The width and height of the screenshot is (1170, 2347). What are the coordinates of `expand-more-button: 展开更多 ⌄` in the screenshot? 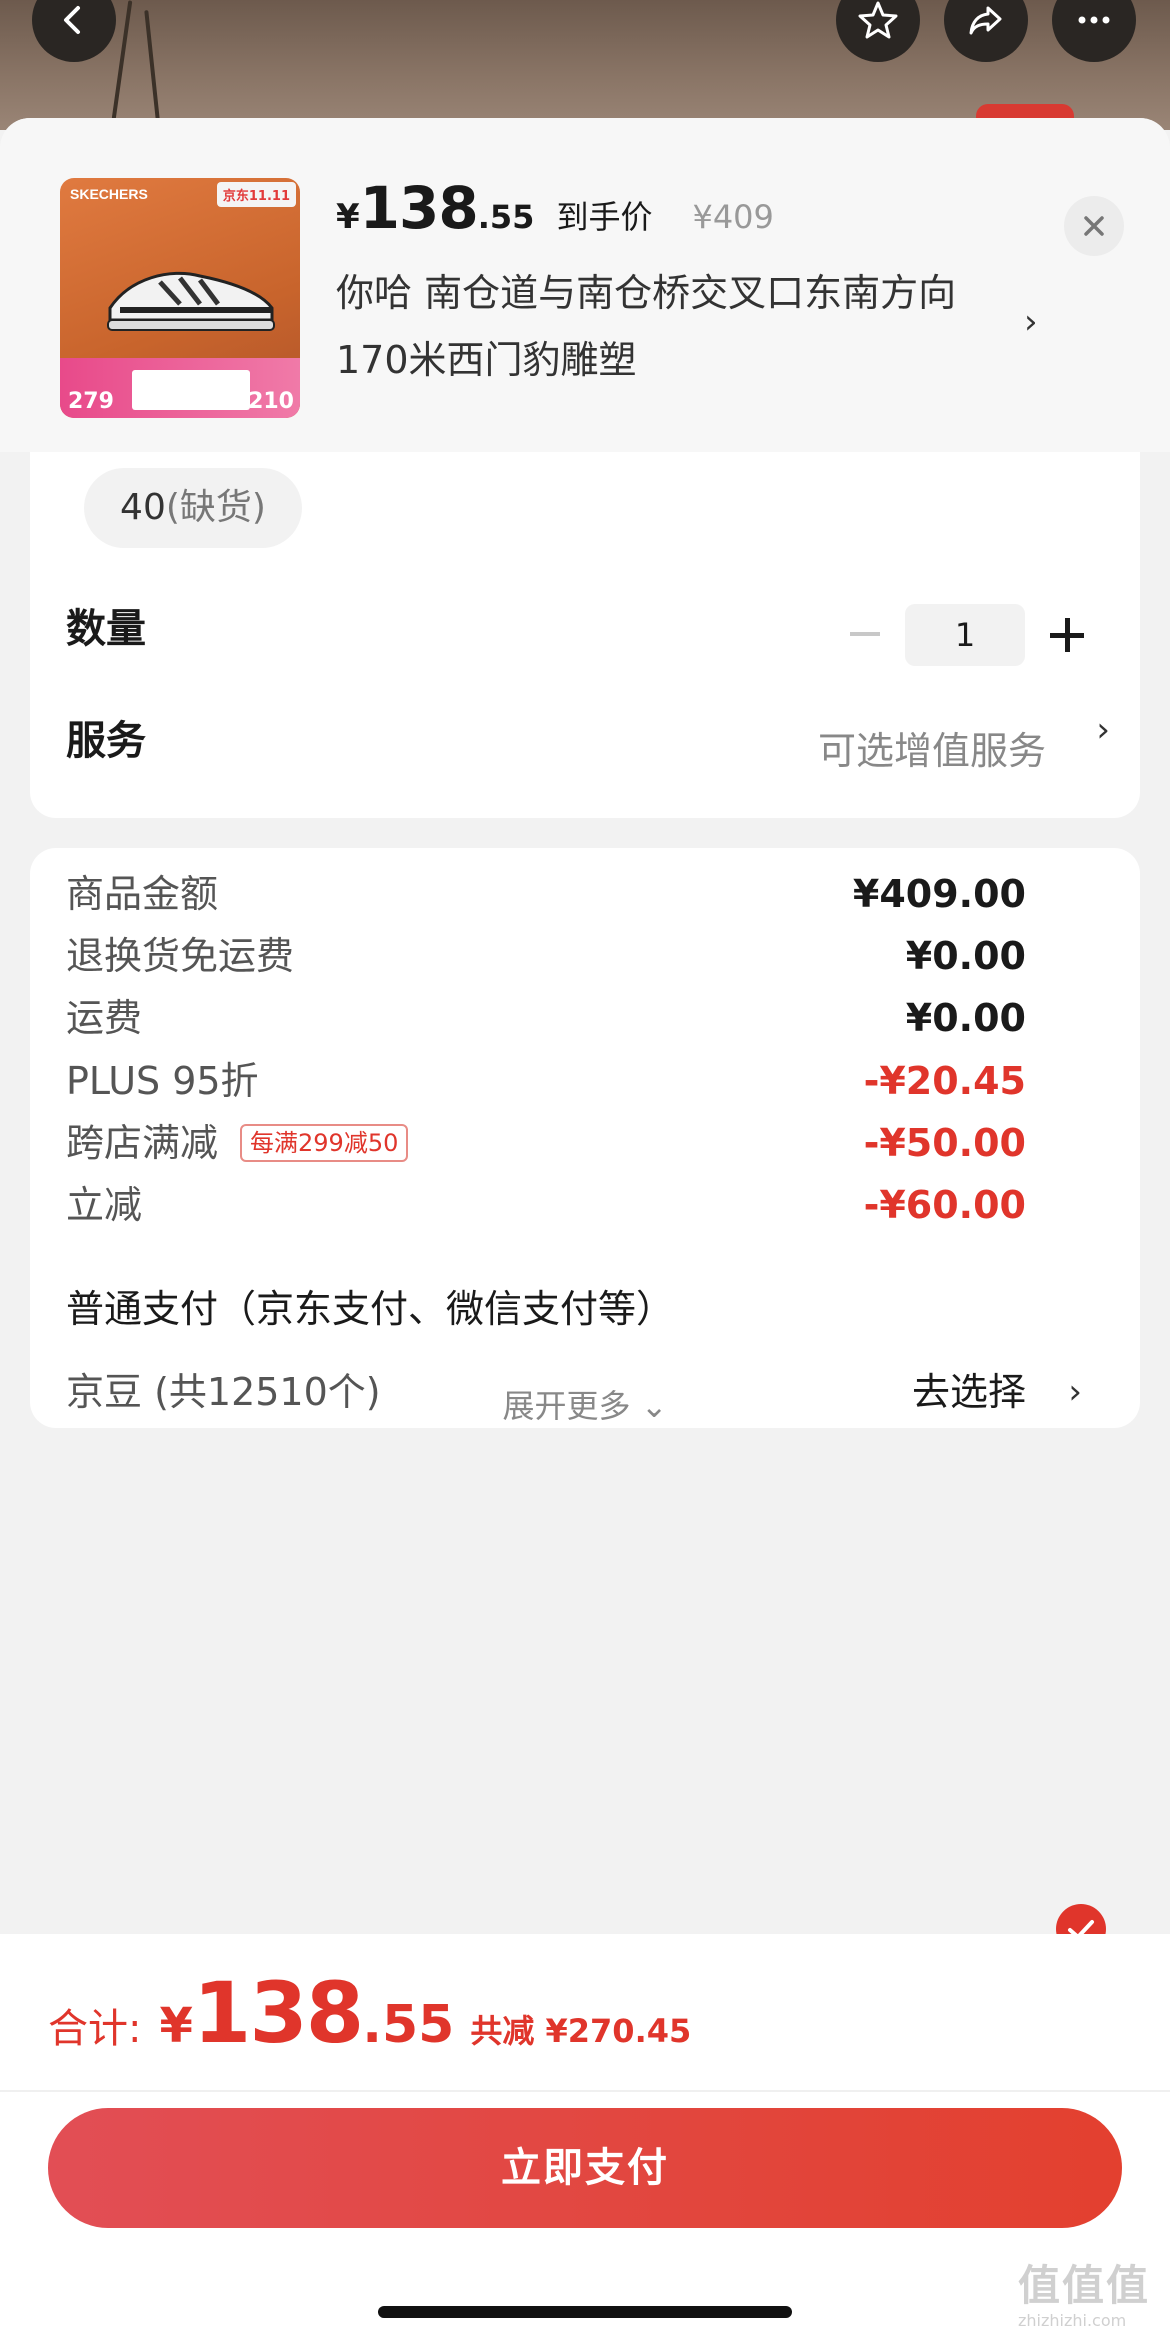 It's located at (585, 1404).